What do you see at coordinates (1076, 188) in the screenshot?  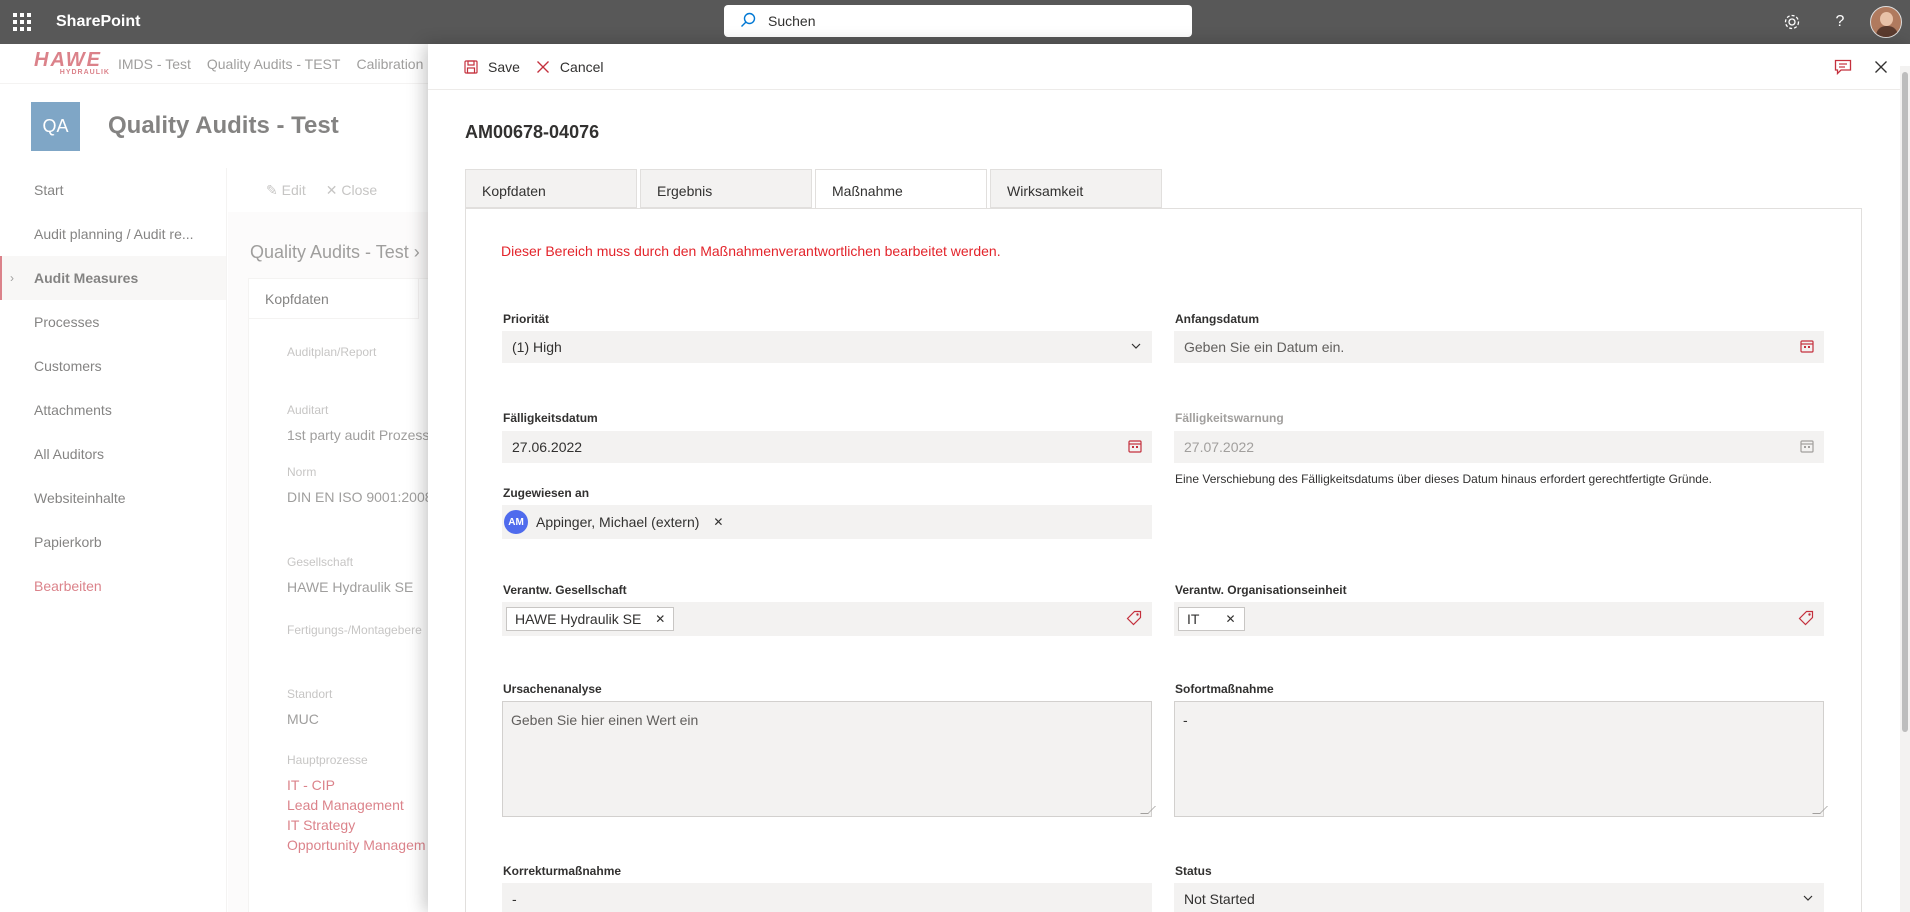 I see `tab-wirksamkeit: Wirksamkeit` at bounding box center [1076, 188].